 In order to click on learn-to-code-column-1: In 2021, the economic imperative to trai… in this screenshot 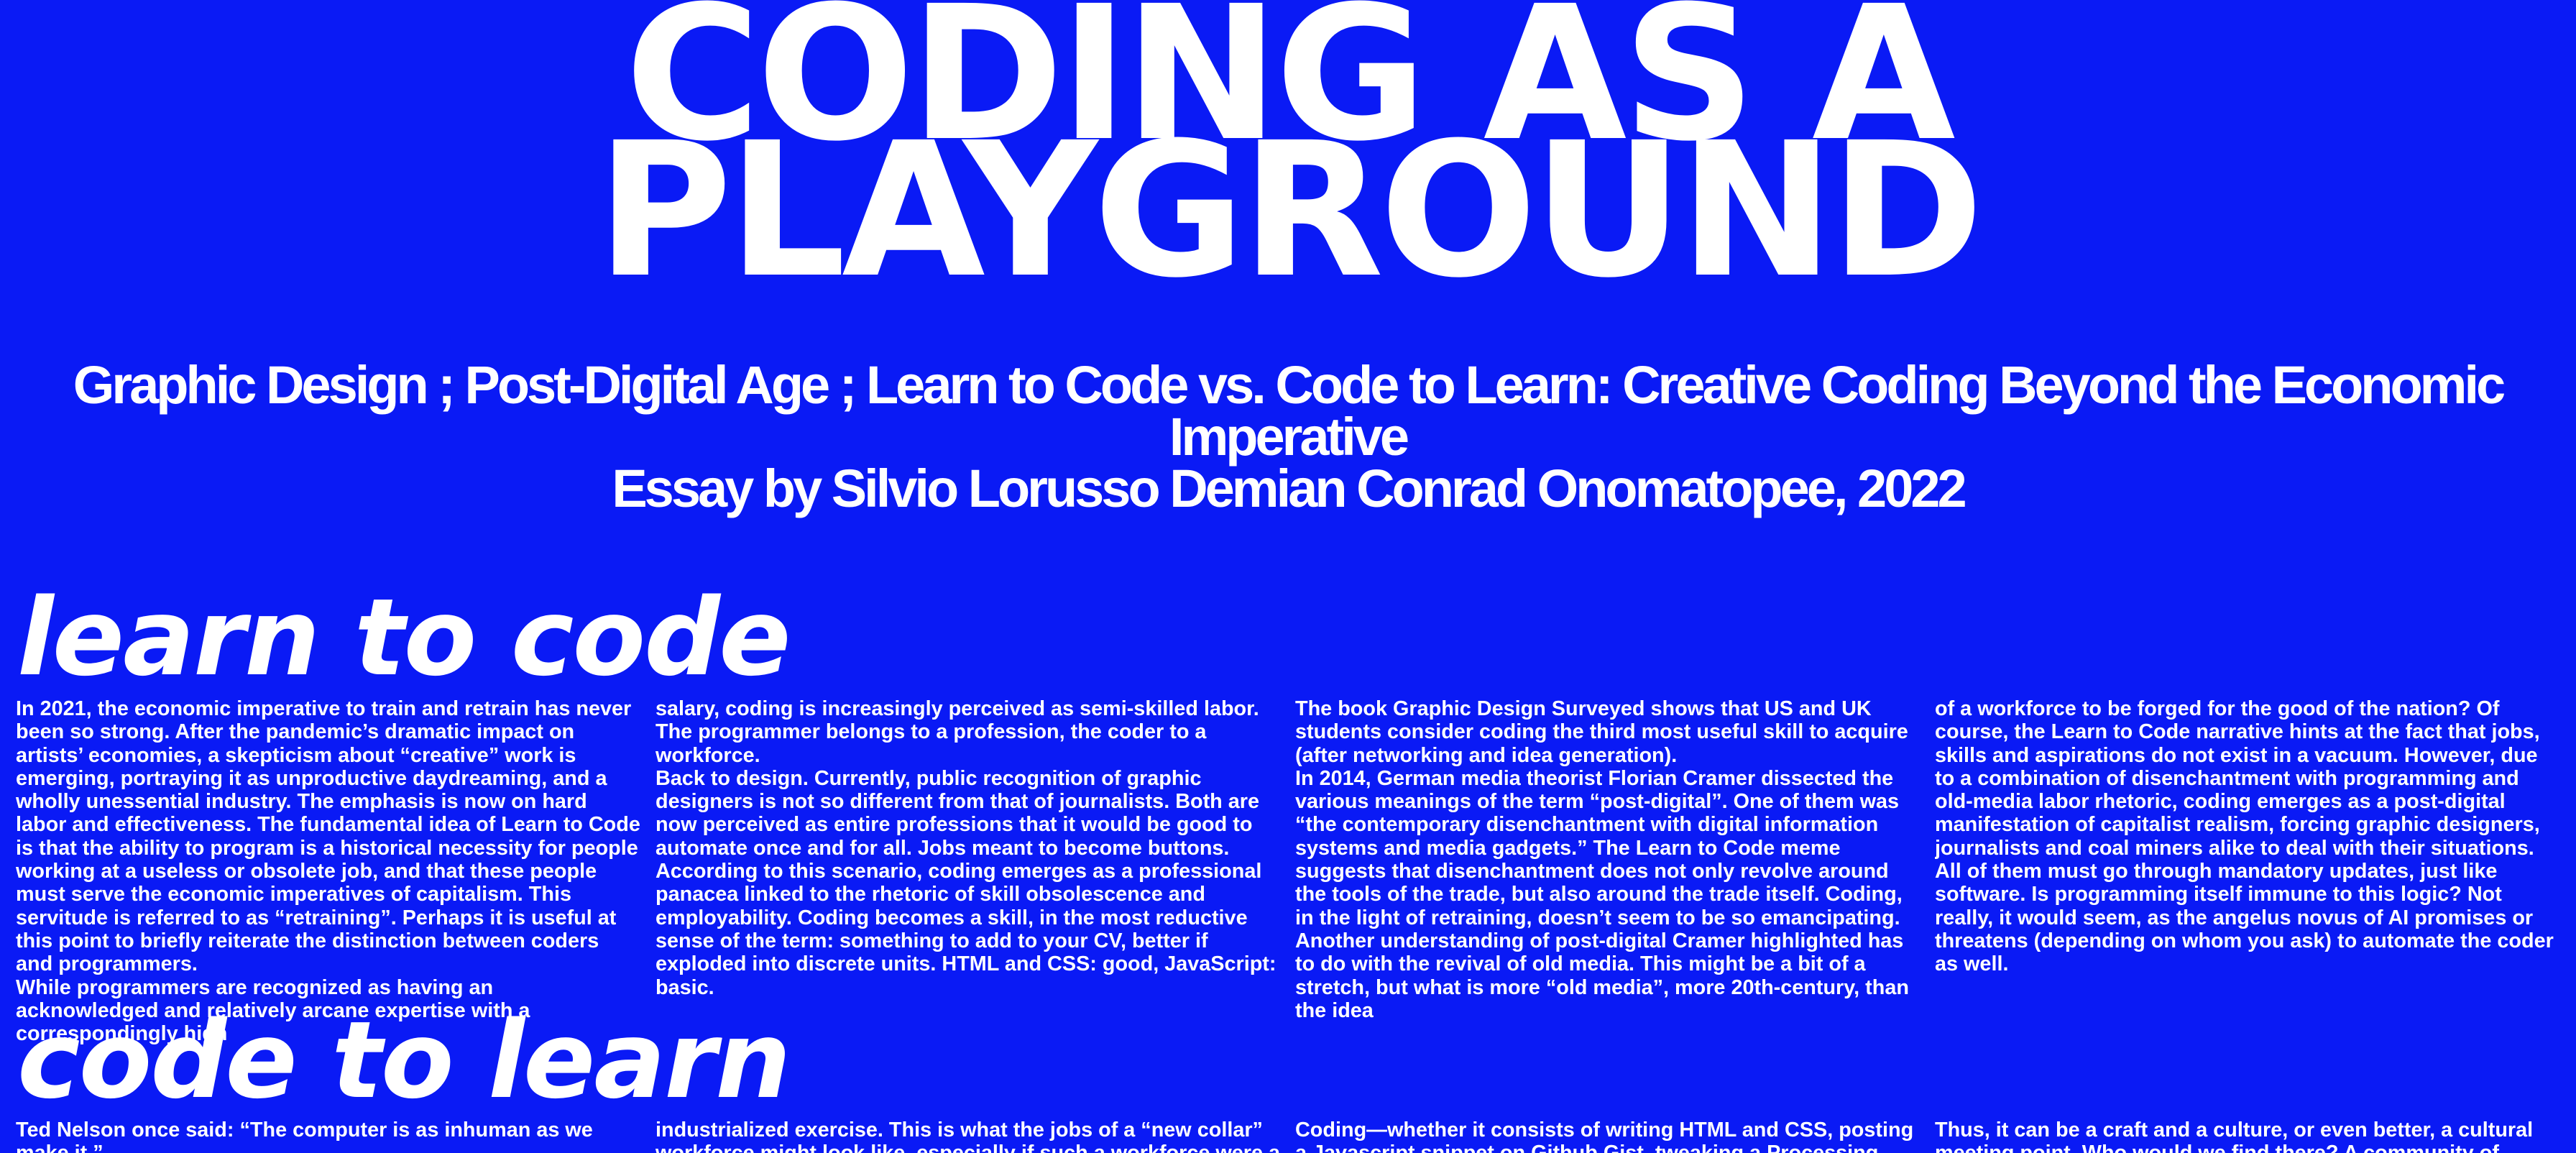, I will do `click(328, 871)`.